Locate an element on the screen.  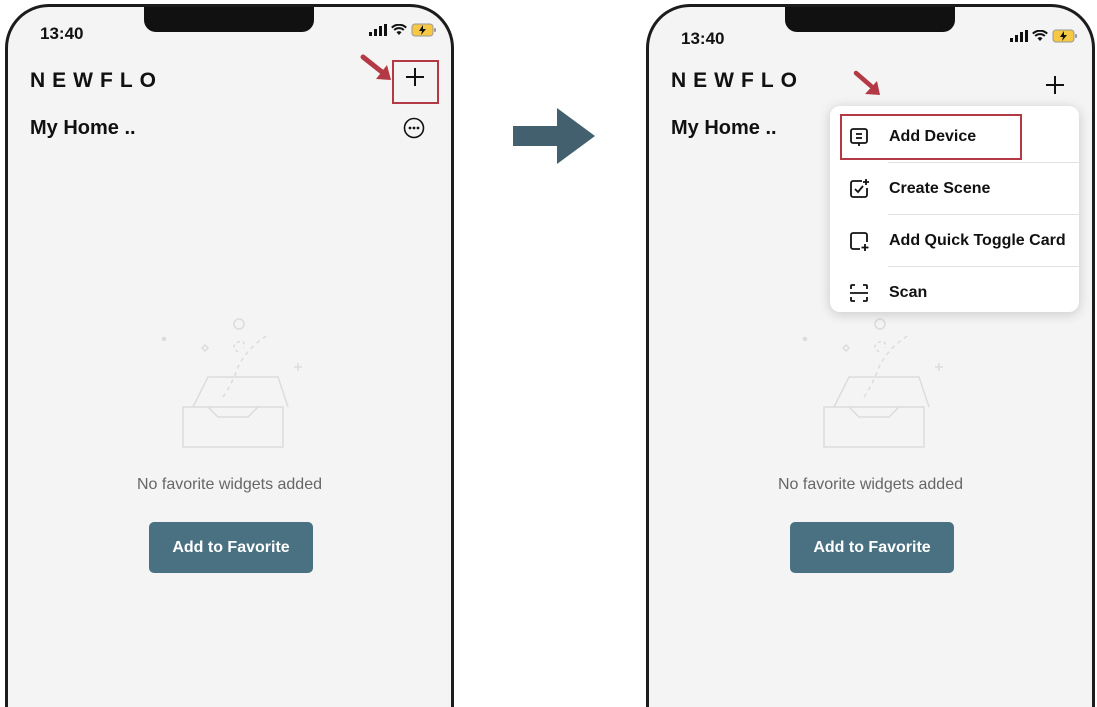
menu-item-create-scene: Create Scene is located at coordinates (954, 188).